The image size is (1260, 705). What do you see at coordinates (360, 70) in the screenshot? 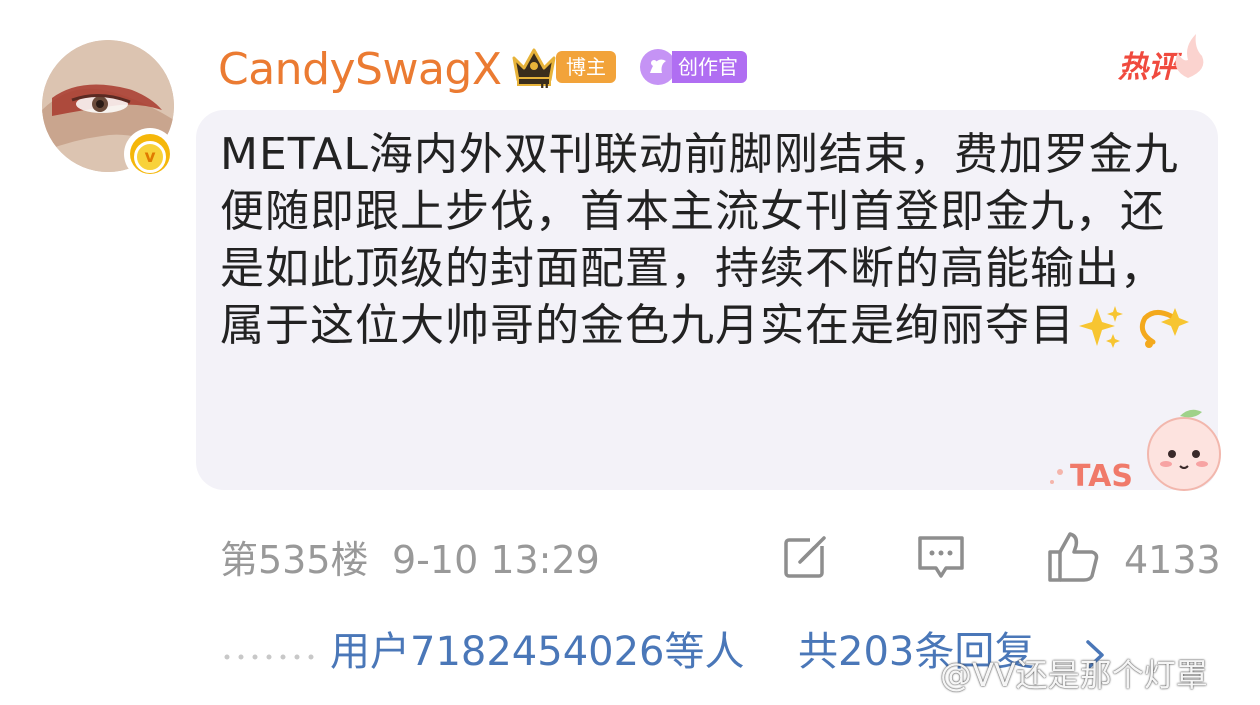
I see `username: CandySwagX` at bounding box center [360, 70].